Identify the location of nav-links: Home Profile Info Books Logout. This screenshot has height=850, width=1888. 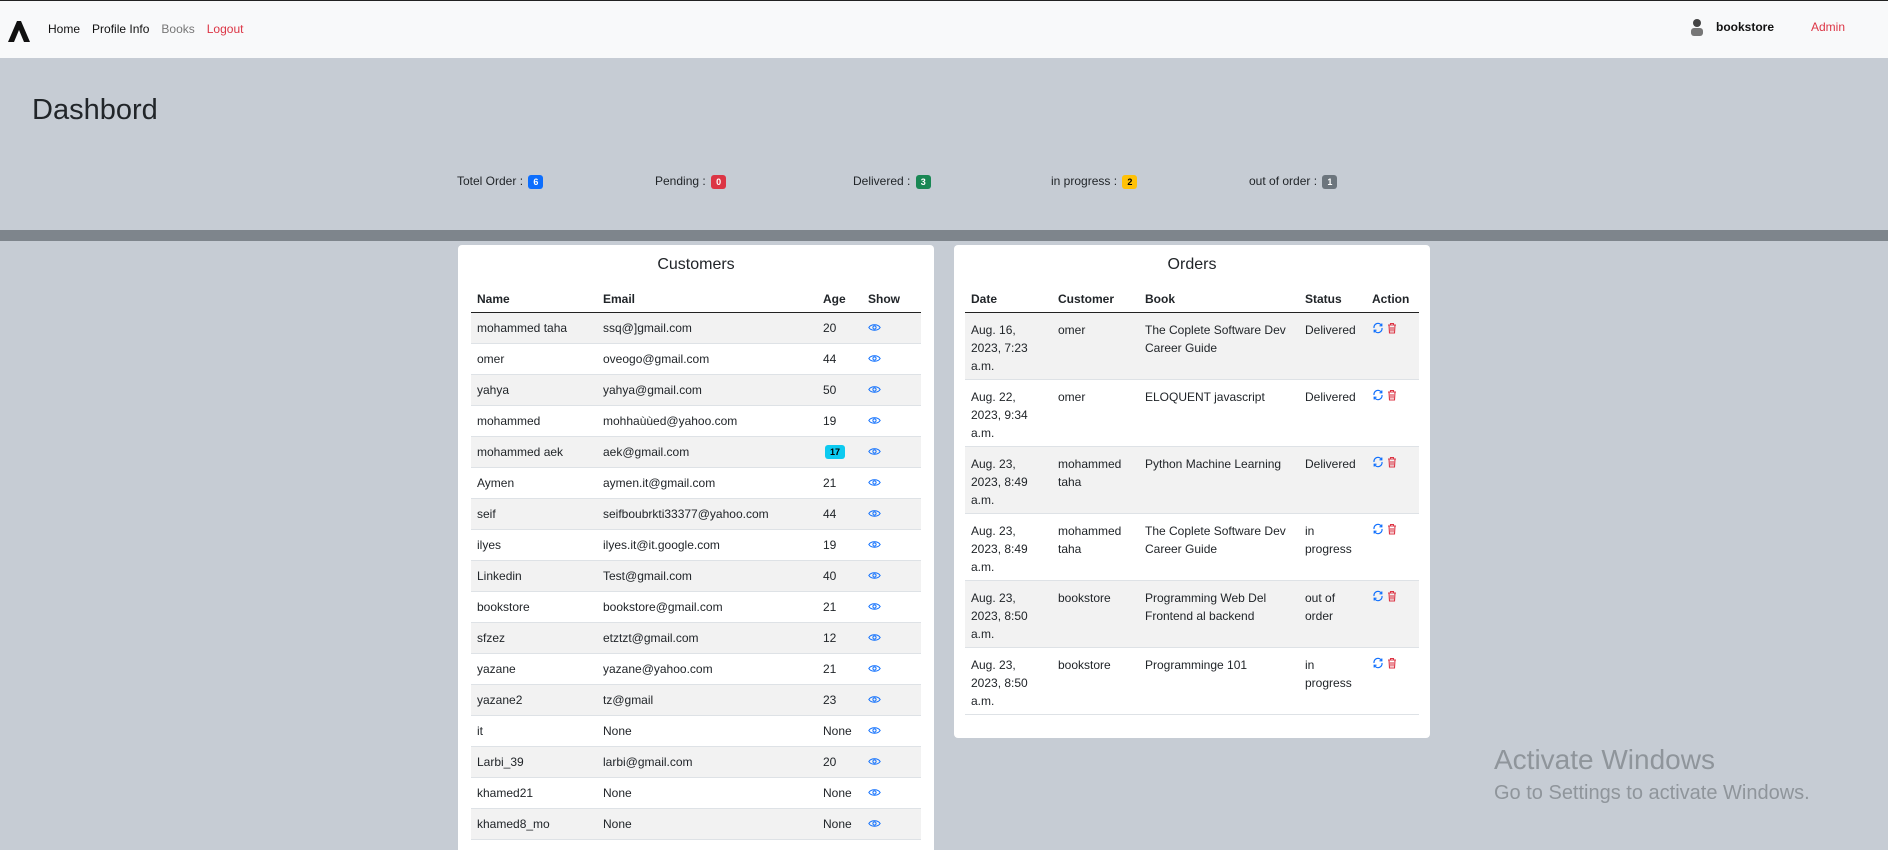
(151, 29).